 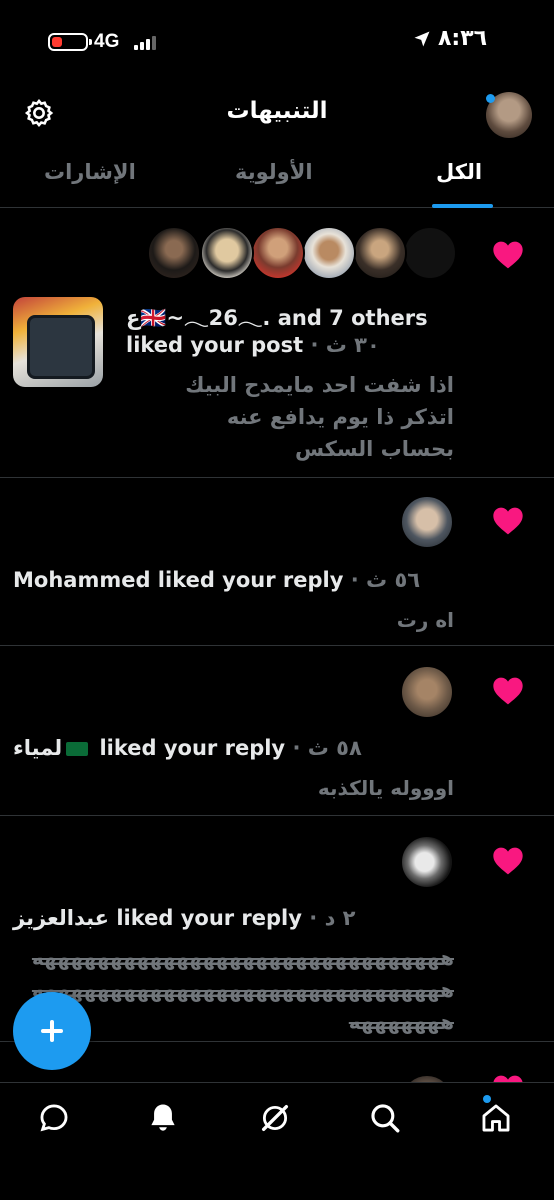 I want to click on location-arrow-icon, so click(x=422, y=38).